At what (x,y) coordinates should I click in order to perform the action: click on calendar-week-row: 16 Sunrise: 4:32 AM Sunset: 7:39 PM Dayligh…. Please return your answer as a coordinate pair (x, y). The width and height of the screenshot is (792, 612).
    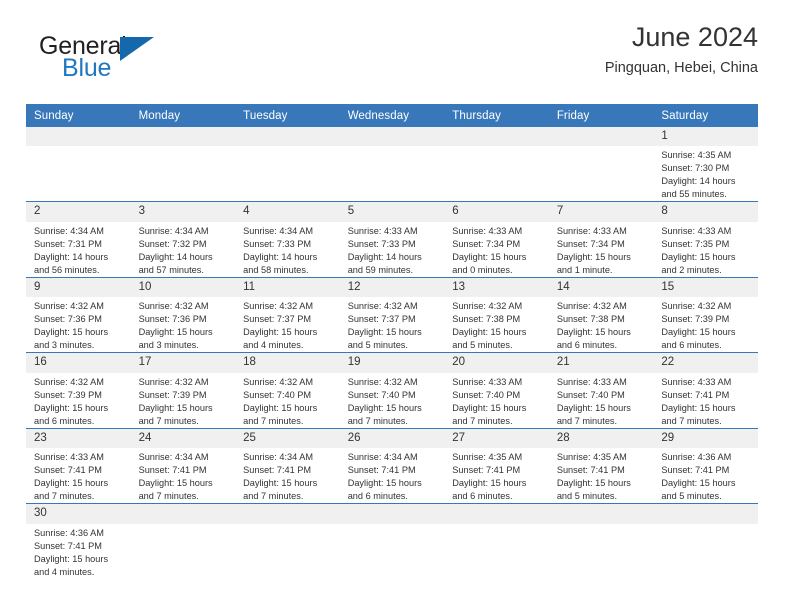
    Looking at the image, I should click on (392, 390).